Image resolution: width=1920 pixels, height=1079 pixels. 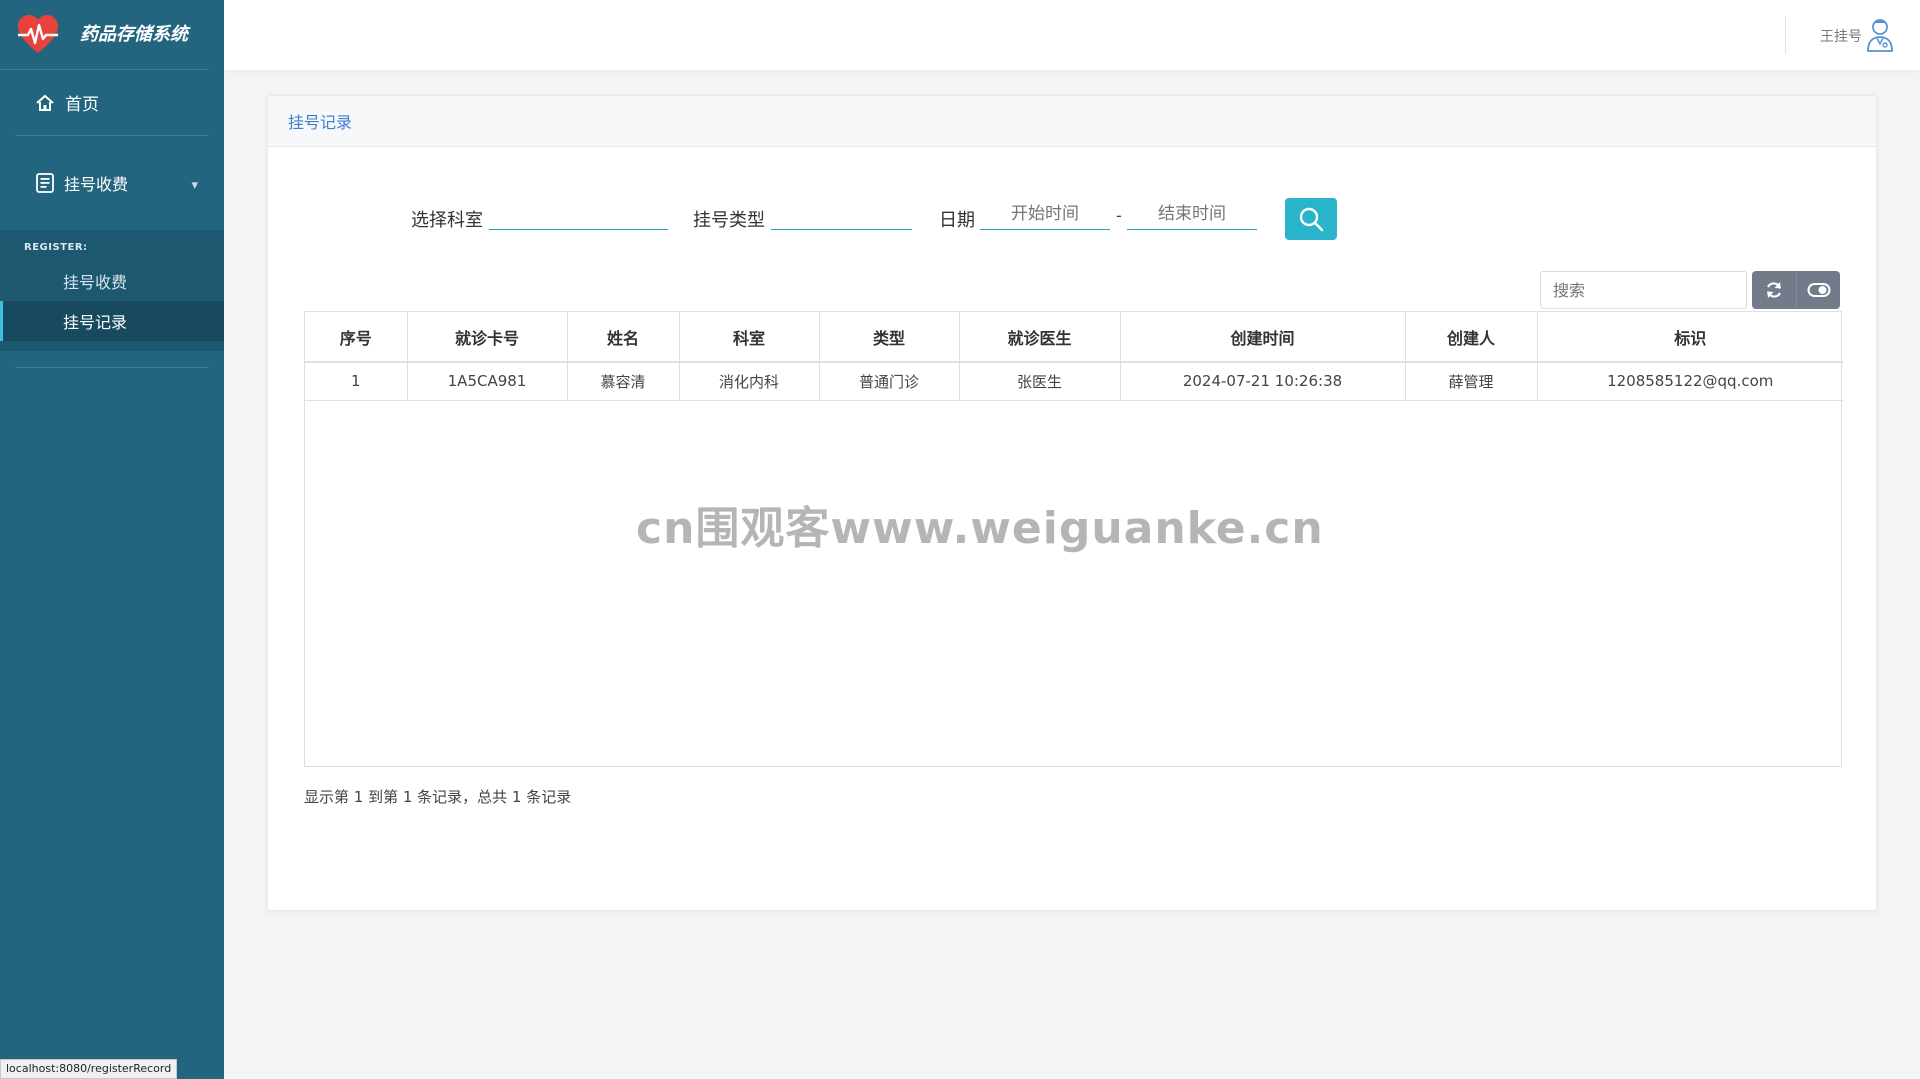 I want to click on card-title: 挂号记录, so click(x=1072, y=121).